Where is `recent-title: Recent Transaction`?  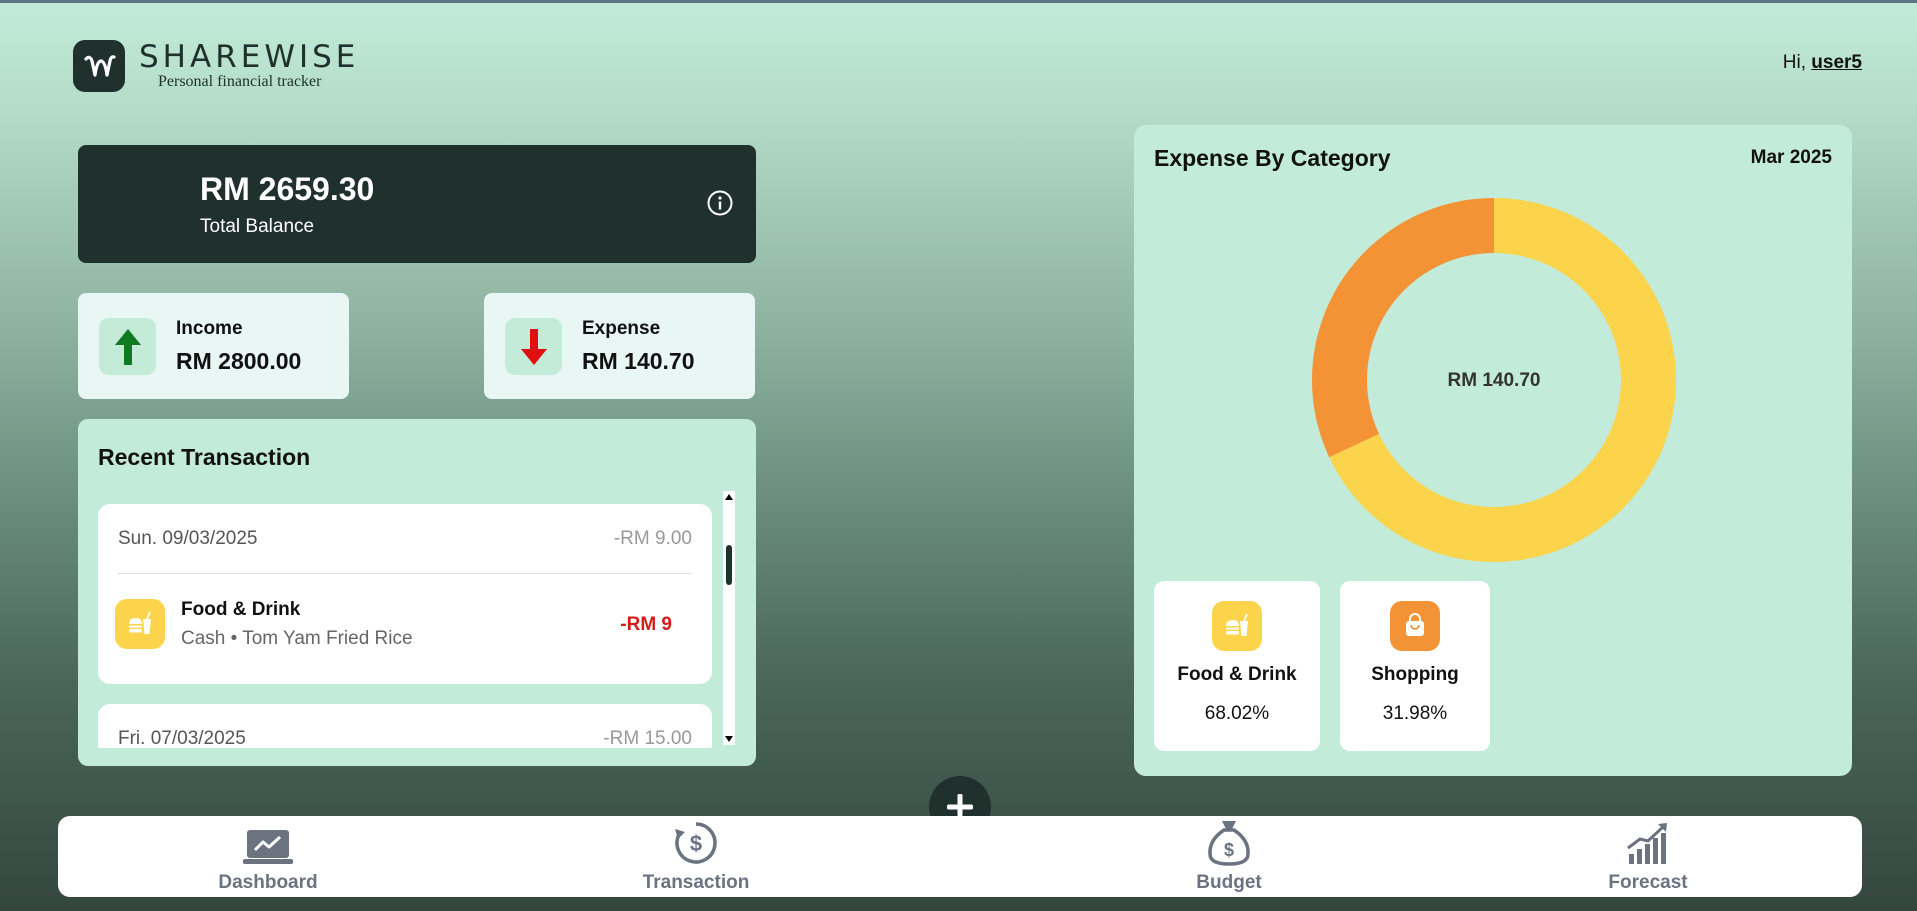 recent-title: Recent Transaction is located at coordinates (204, 457).